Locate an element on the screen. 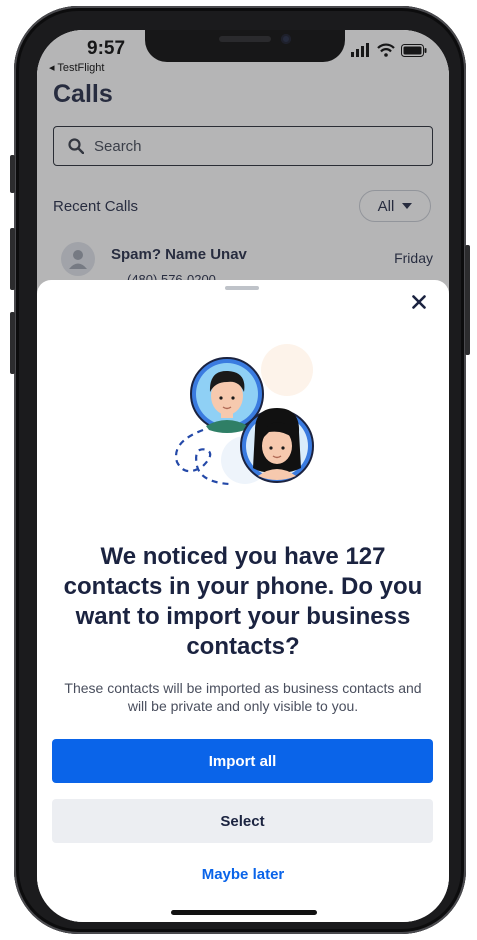 The height and width of the screenshot is (940, 477). contacts-illustration is located at coordinates (244, 415).